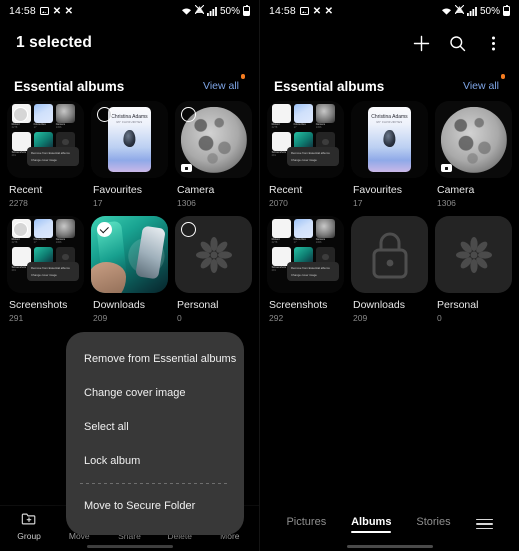  Describe the element at coordinates (493, 43) in the screenshot. I see `more-vertical-icon` at that location.